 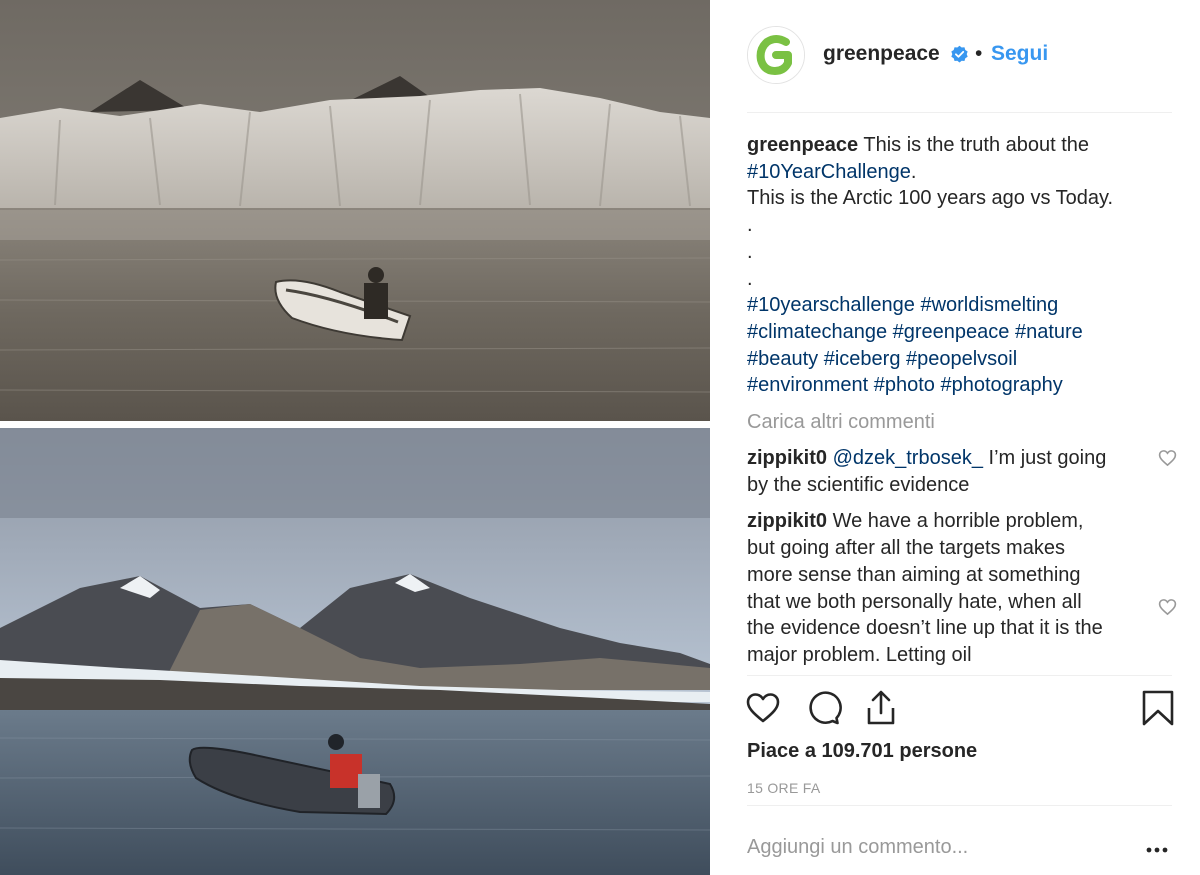 What do you see at coordinates (825, 708) in the screenshot?
I see `comment-bubble-icon` at bounding box center [825, 708].